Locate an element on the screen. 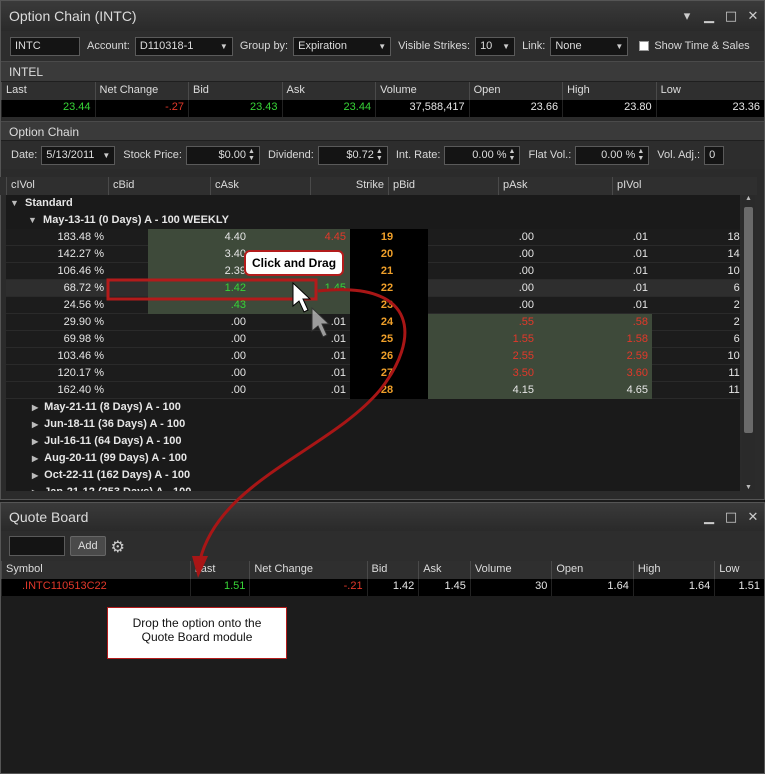 This screenshot has height=774, width=765. expiry-collapsed: ▶ May-21-11 (8 Days) A - 100 is located at coordinates (373, 407).